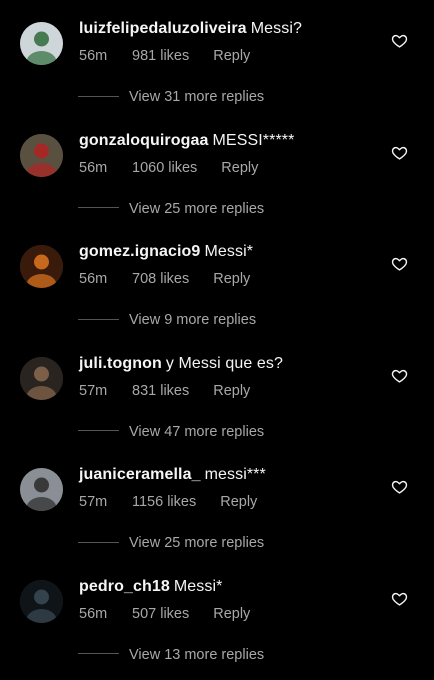 This screenshot has height=680, width=434. I want to click on likes-count: 1060 likes, so click(164, 168).